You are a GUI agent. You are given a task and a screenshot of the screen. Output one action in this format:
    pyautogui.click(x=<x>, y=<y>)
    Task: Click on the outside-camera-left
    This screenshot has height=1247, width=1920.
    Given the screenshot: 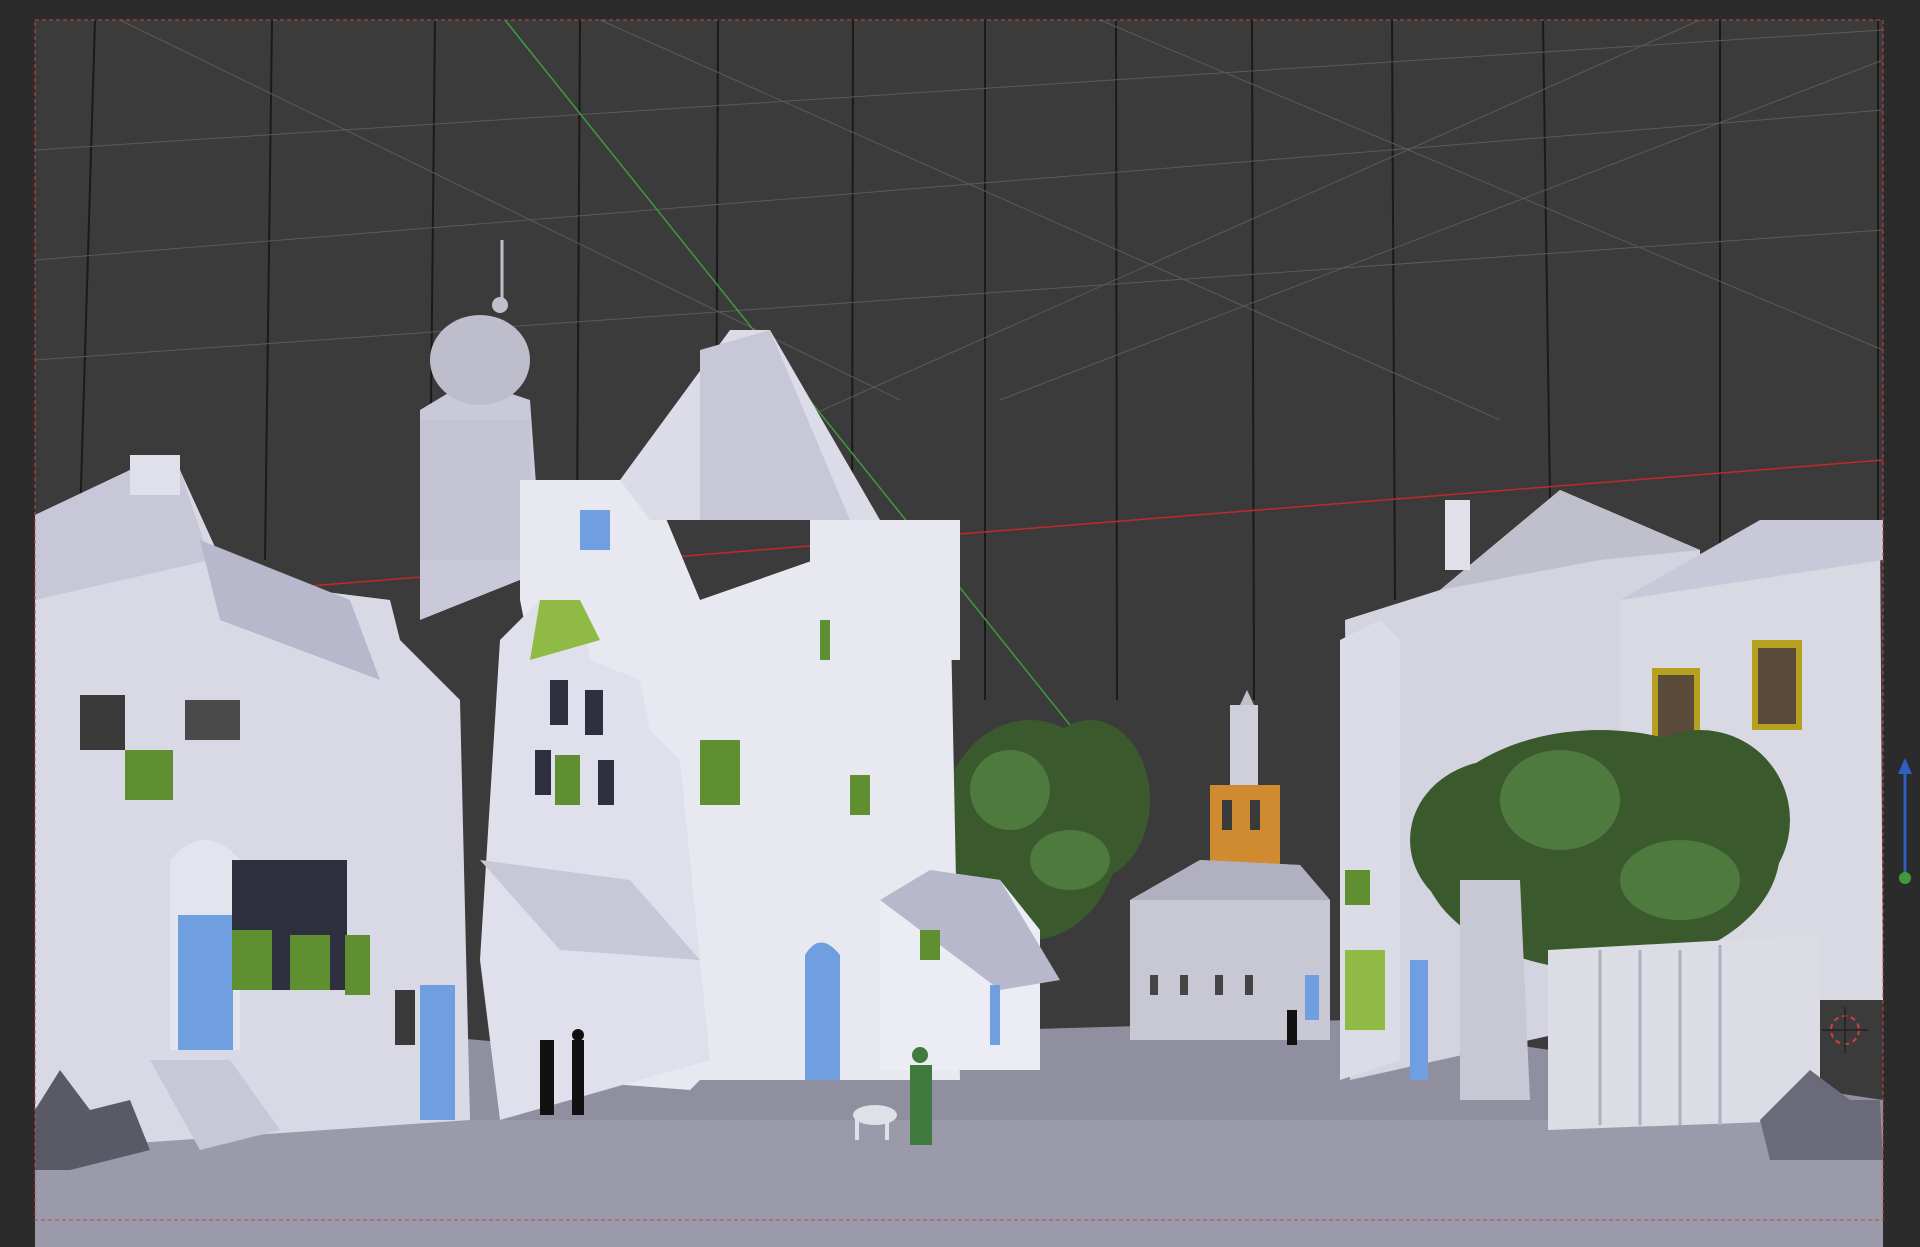 What is the action you would take?
    pyautogui.click(x=17, y=623)
    